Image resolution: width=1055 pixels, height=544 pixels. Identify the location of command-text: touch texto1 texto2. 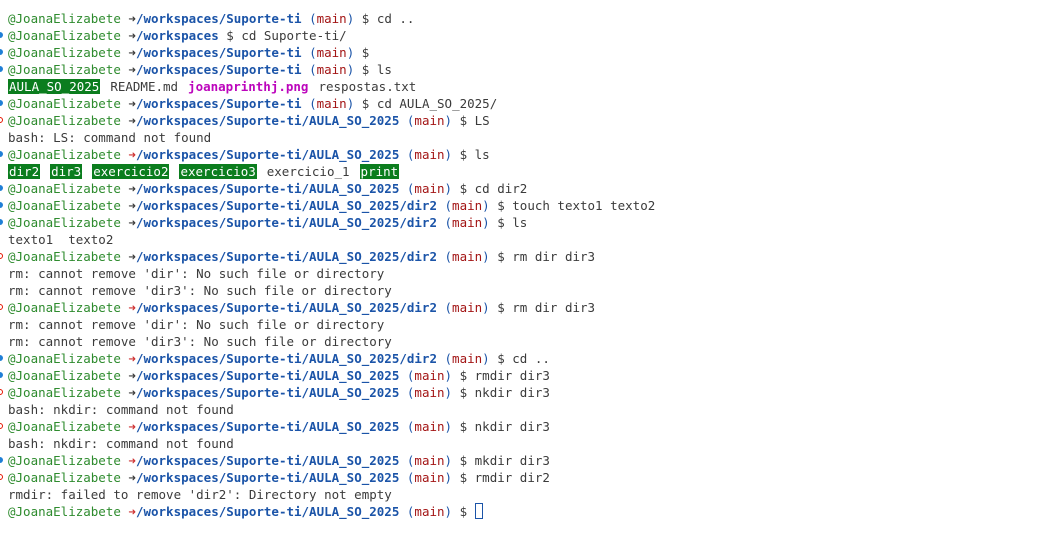
(584, 205).